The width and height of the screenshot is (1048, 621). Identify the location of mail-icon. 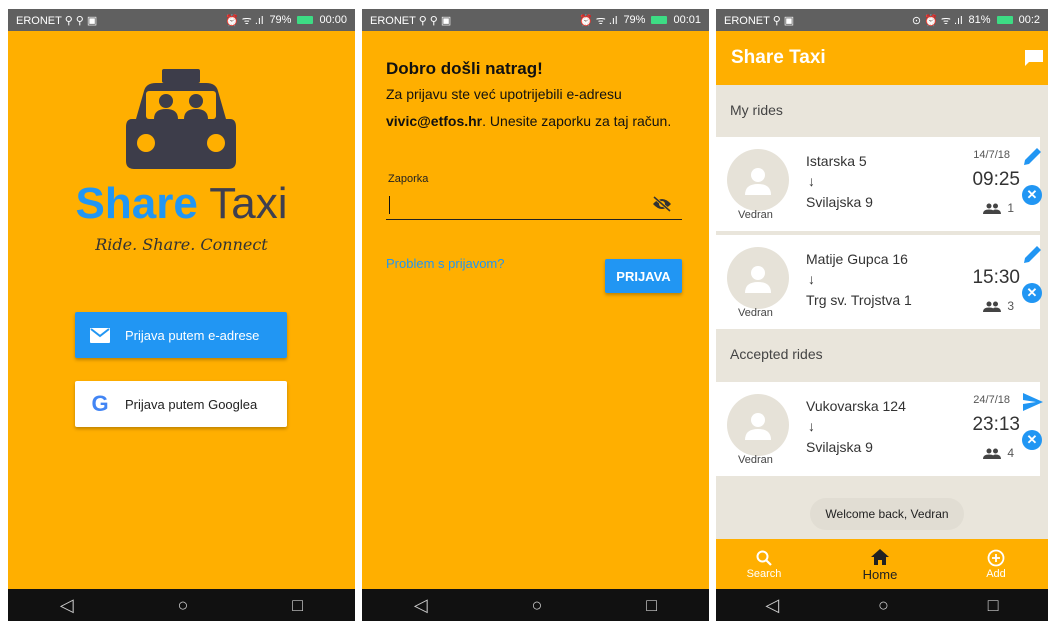
(100, 335).